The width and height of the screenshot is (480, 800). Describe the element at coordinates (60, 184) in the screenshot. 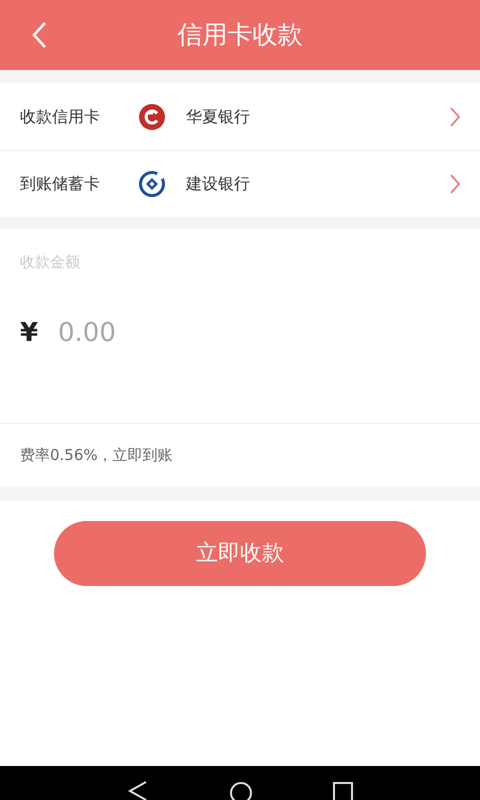

I see `row-label: 到账储蓄卡` at that location.